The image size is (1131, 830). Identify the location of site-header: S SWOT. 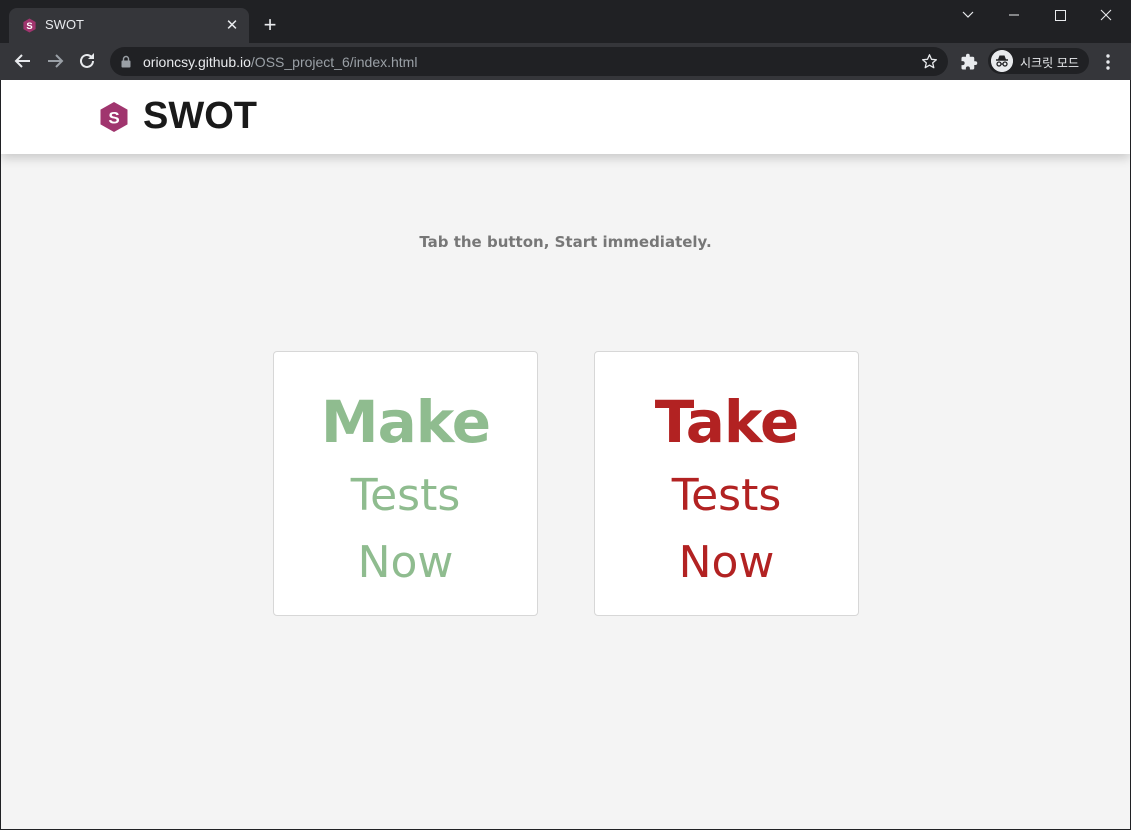
(565, 117).